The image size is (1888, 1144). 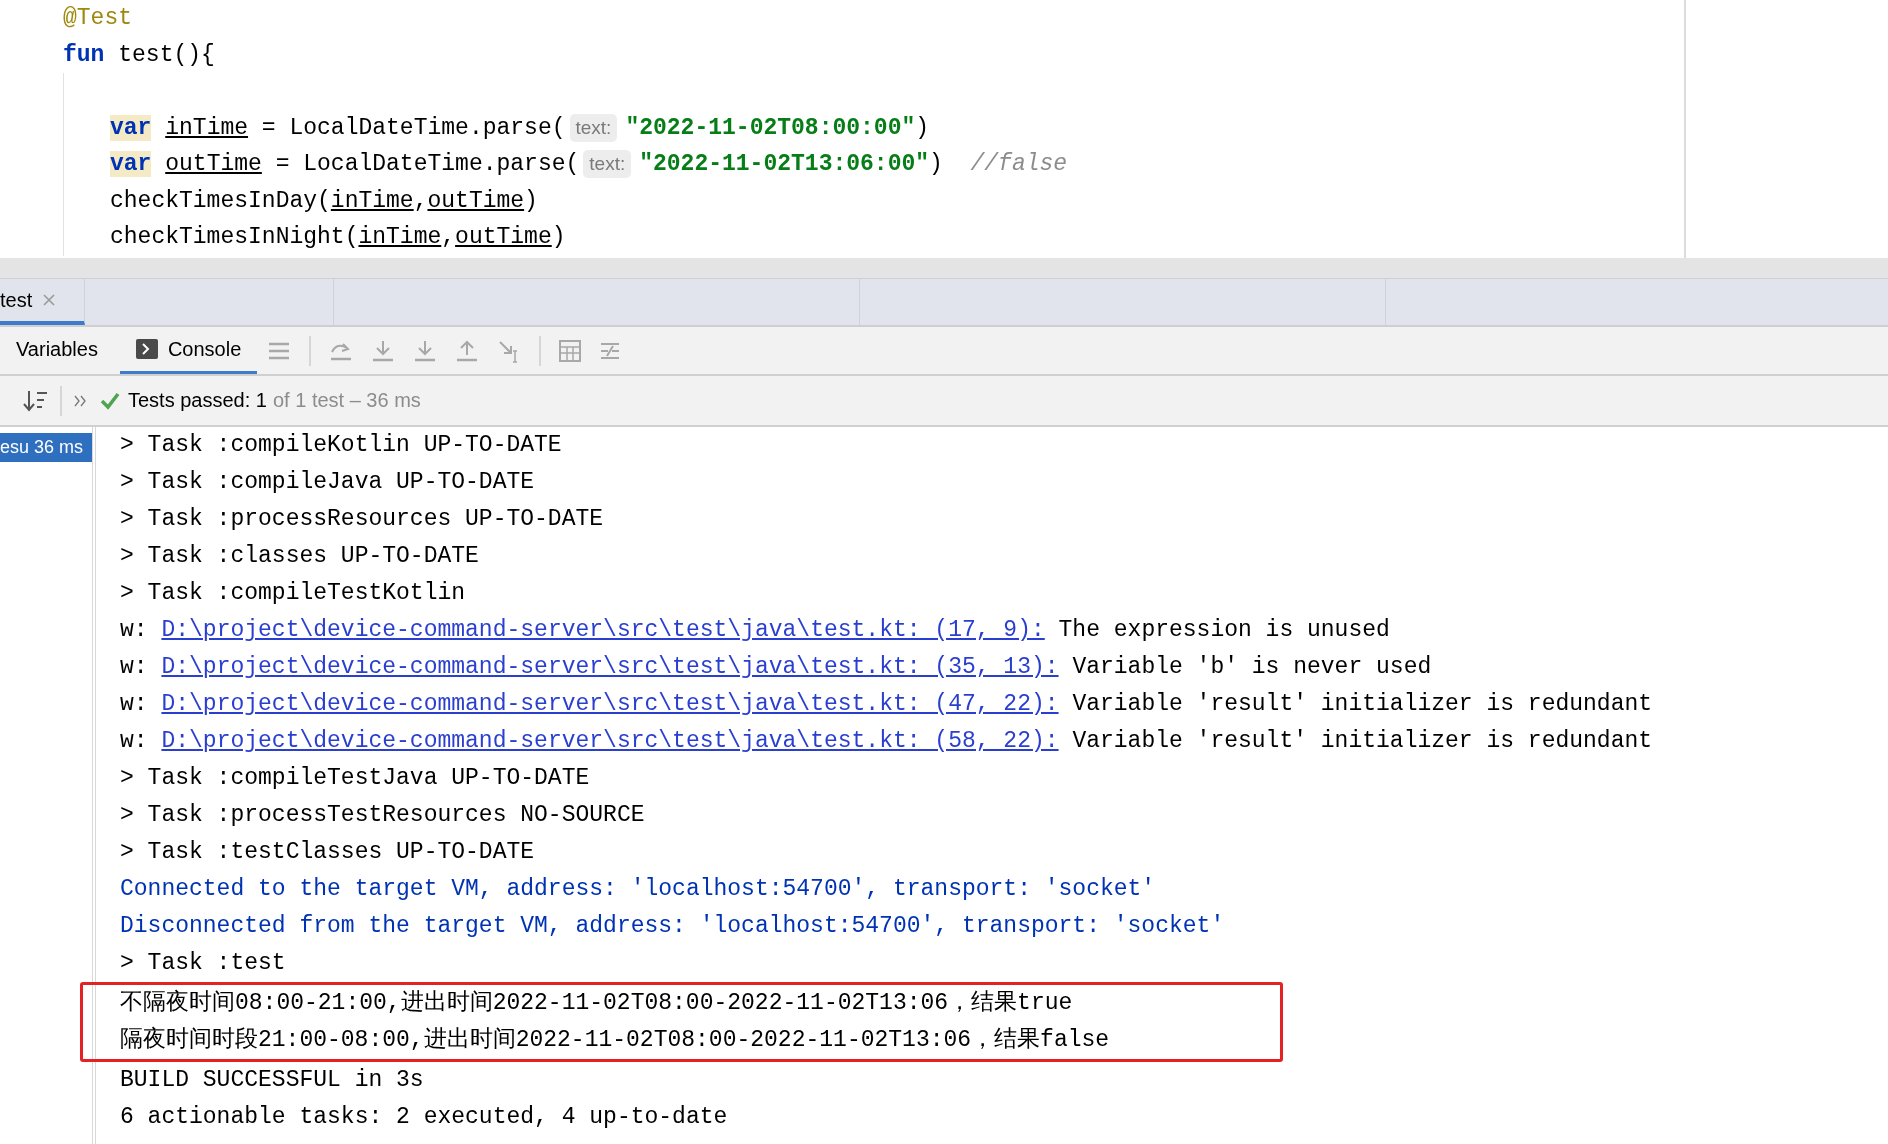 What do you see at coordinates (346, 400) in the screenshot?
I see `test-summary-text: of 1 test – 36 ms` at bounding box center [346, 400].